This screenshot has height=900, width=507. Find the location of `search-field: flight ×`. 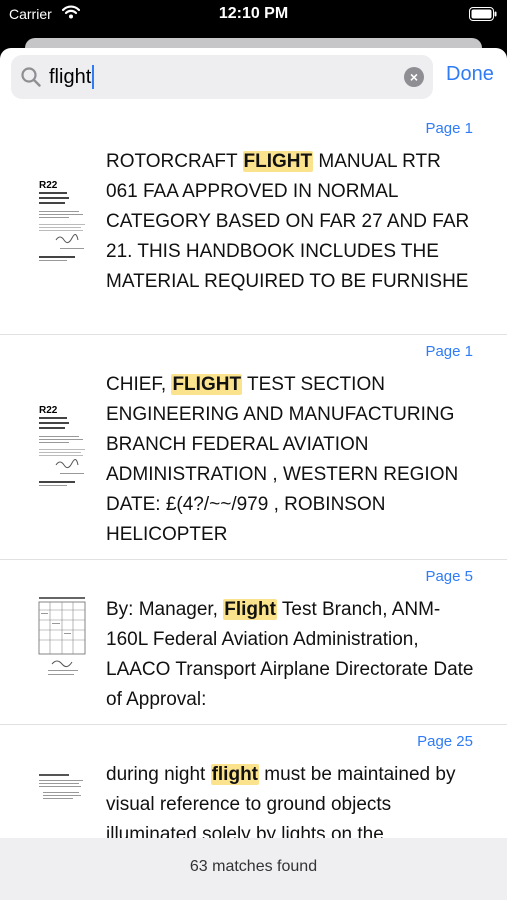

search-field: flight × is located at coordinates (222, 77).